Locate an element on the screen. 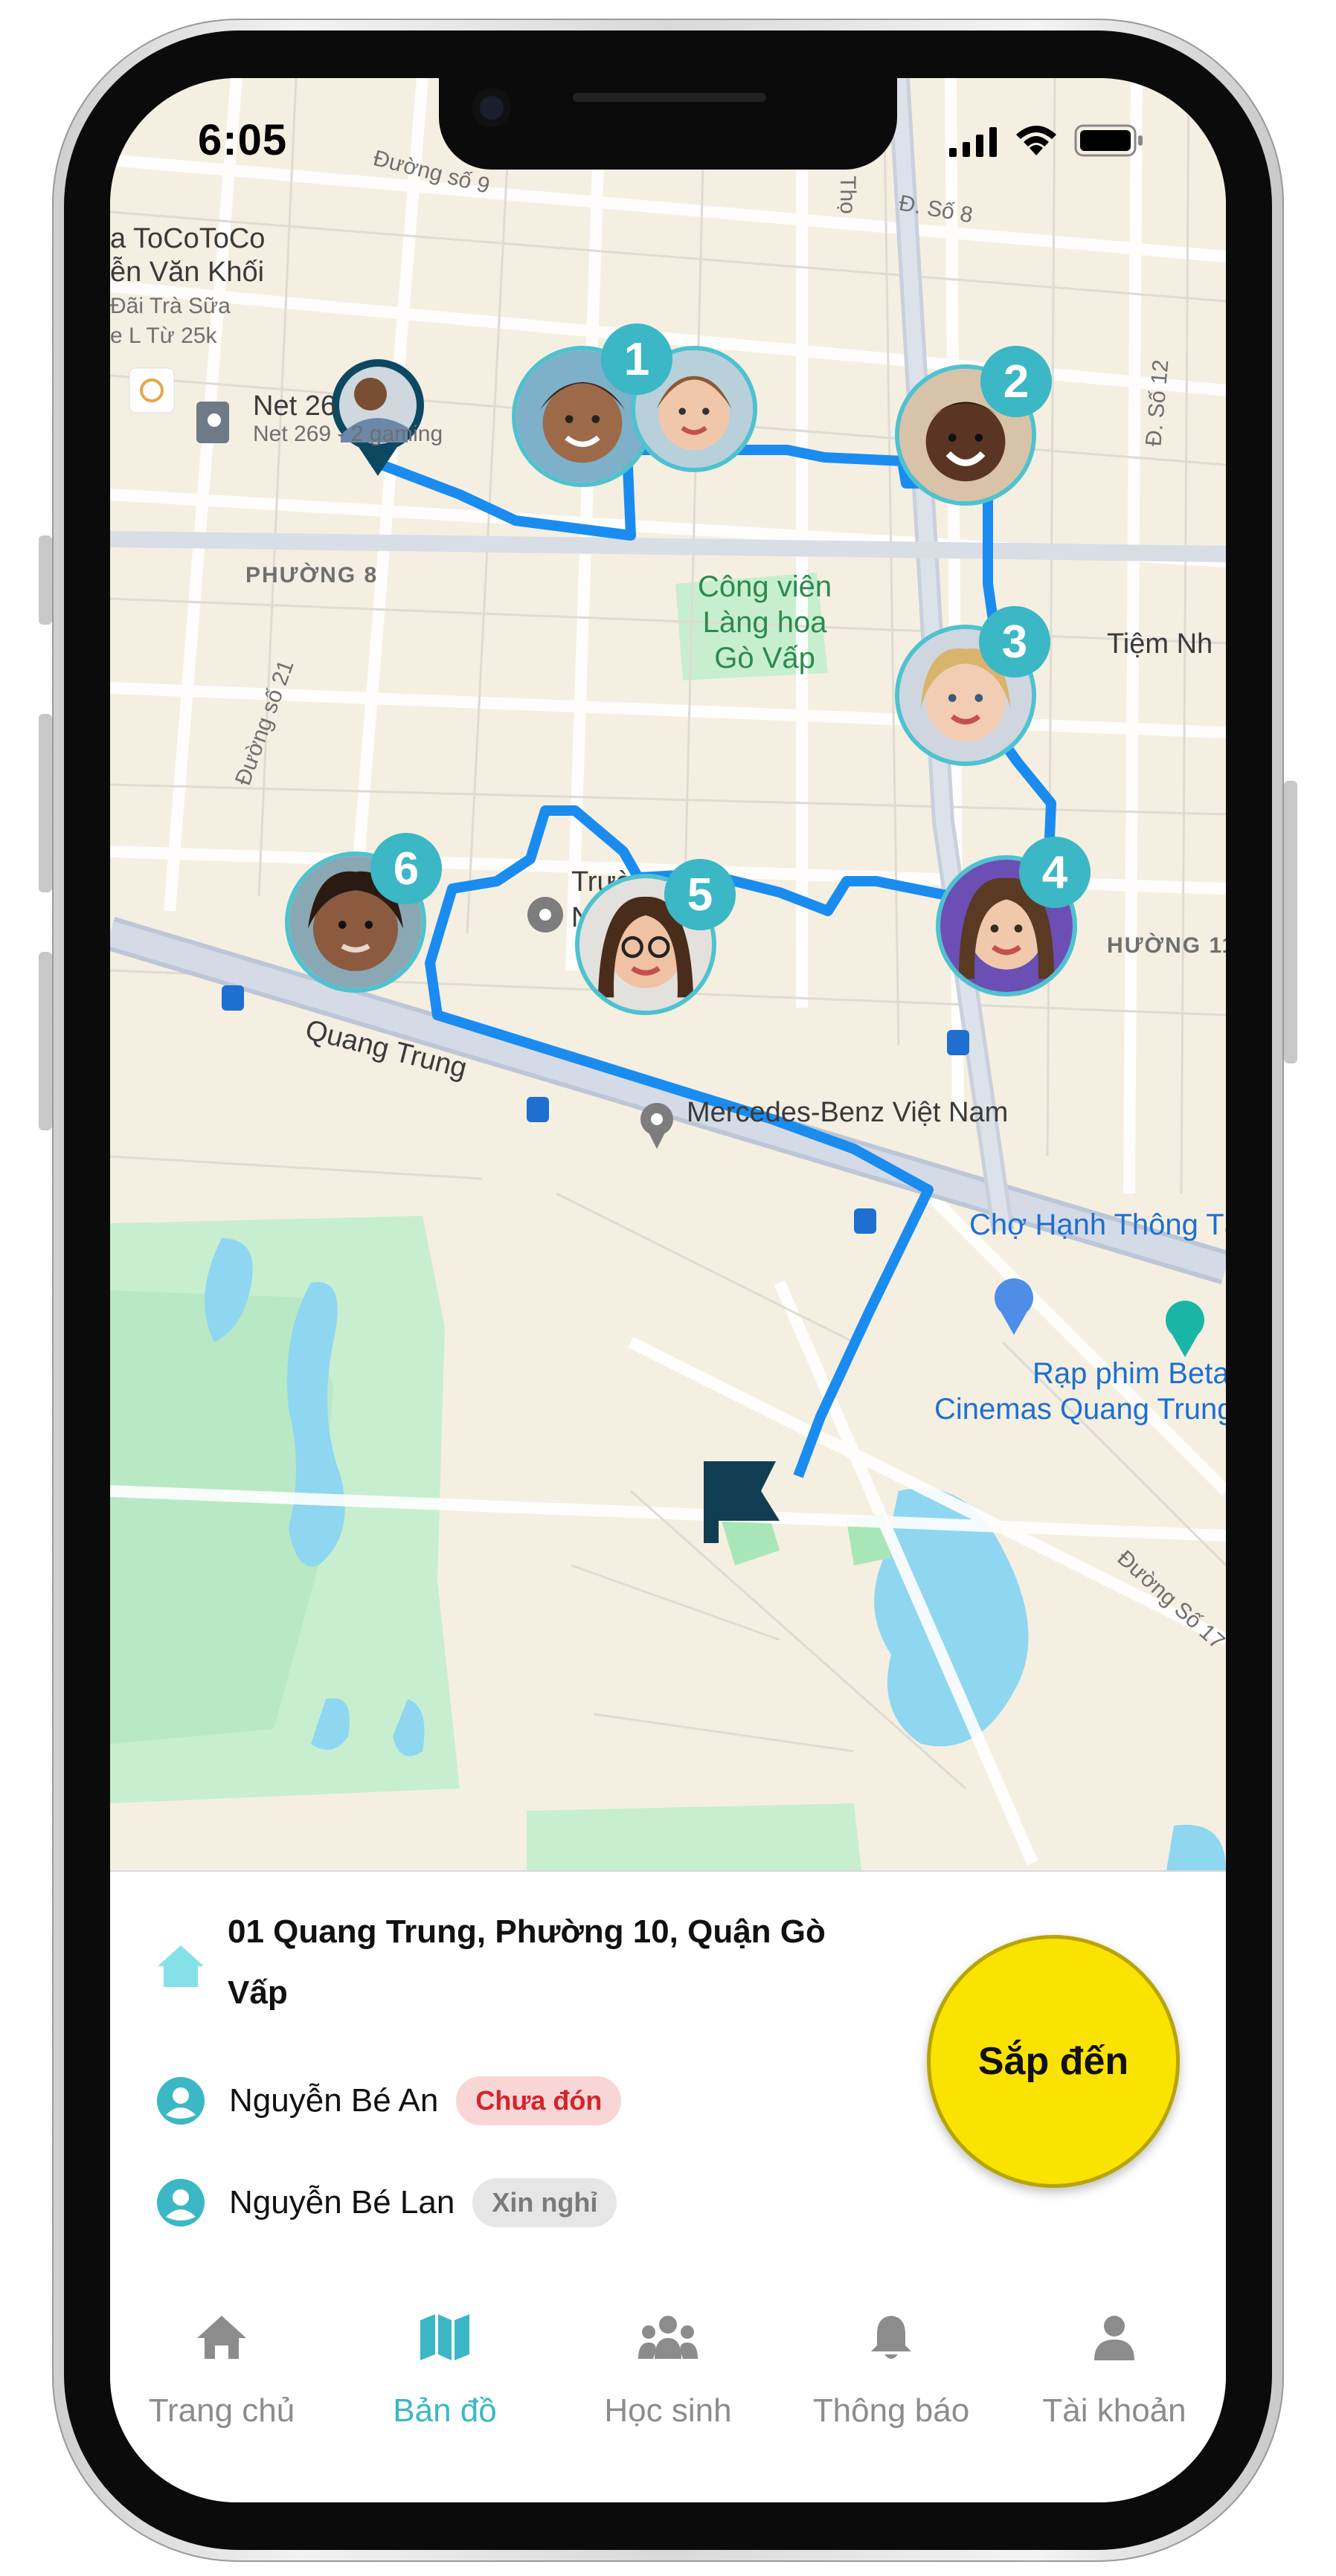 This screenshot has width=1336, height=2576. tab-label: Tài khoản is located at coordinates (1114, 2410).